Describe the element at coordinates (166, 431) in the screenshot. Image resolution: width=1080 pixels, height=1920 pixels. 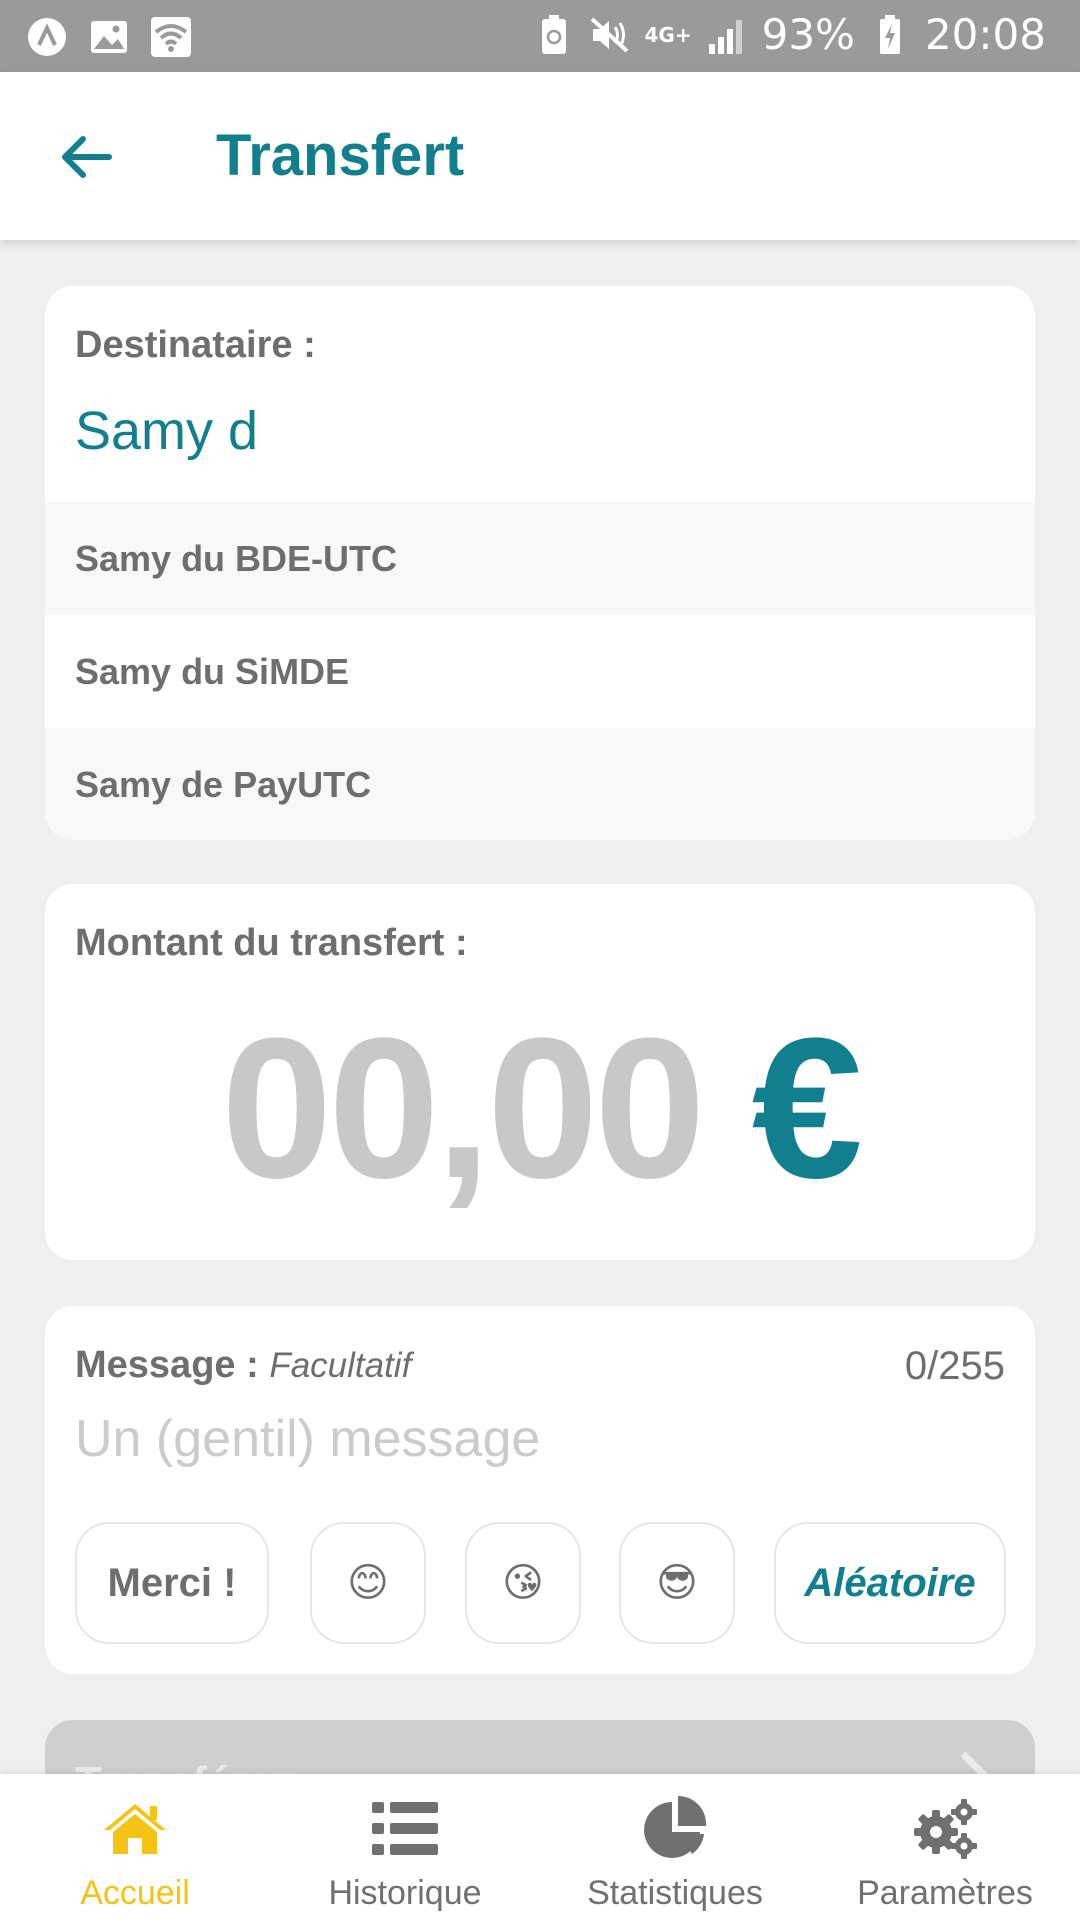
I see `recipient-input: Samy d` at that location.